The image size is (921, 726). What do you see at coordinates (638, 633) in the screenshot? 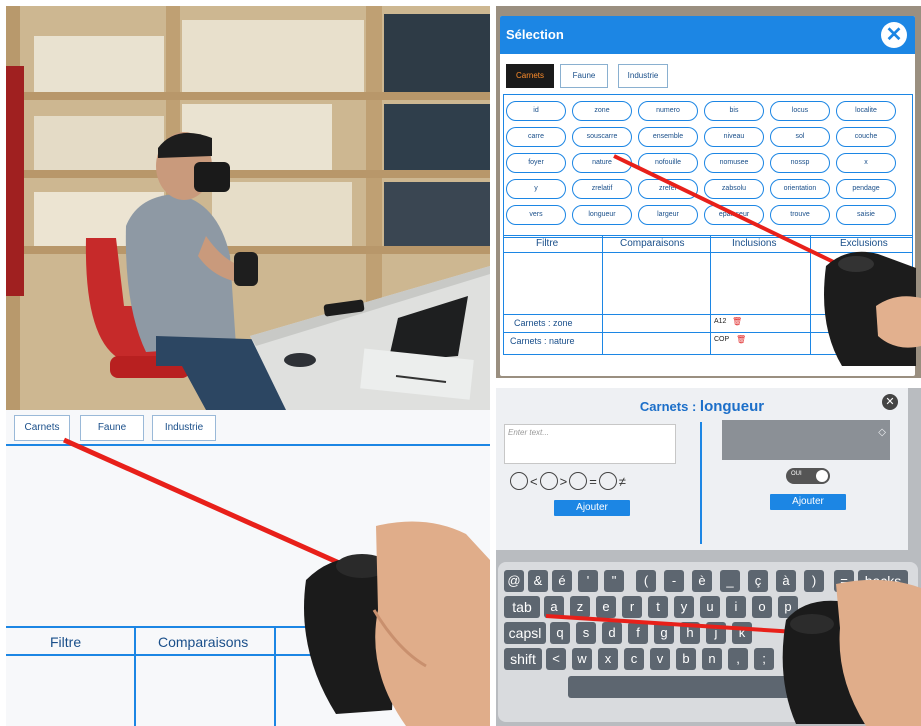
I see `key: f` at bounding box center [638, 633].